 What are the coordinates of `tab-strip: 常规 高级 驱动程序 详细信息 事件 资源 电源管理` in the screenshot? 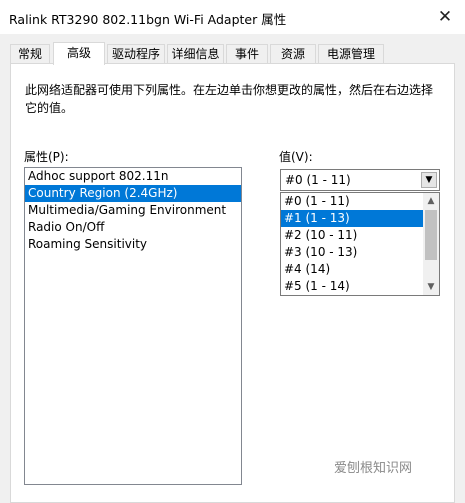 It's located at (232, 53).